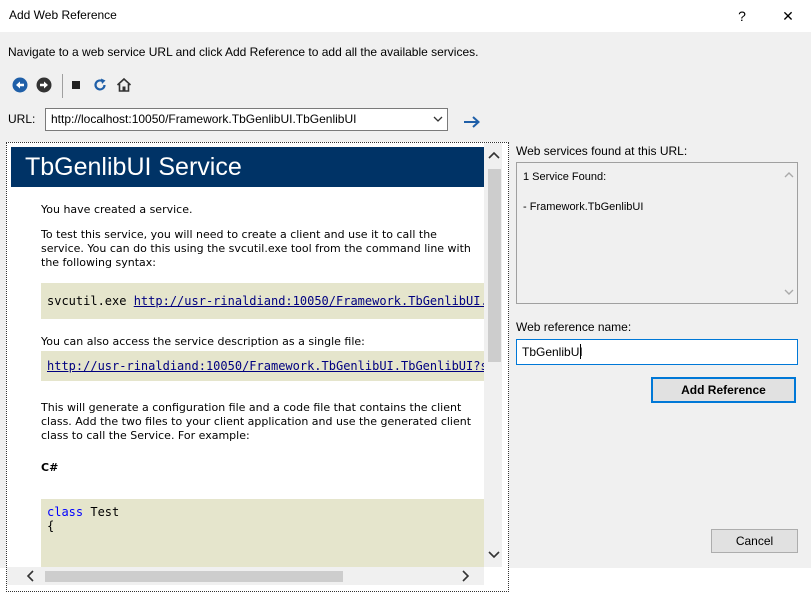  What do you see at coordinates (657, 233) in the screenshot?
I see `services-found-box: 1 Service Found: - Framework.TbGenlibUI` at bounding box center [657, 233].